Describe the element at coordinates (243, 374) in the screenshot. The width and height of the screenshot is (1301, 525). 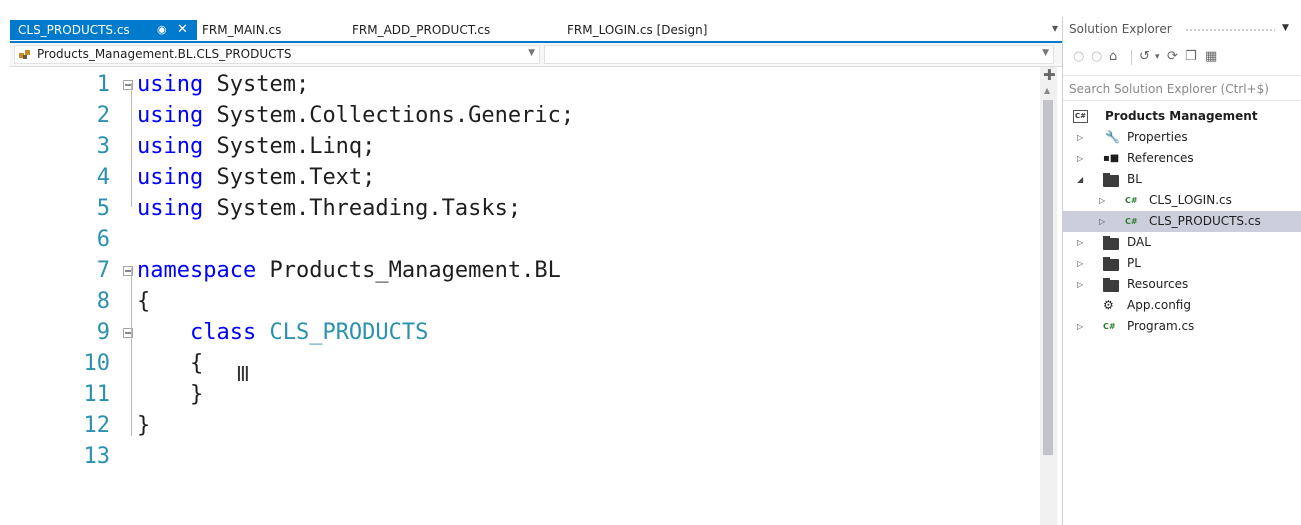
I see `text-cursor-icon: Ⅲ` at that location.